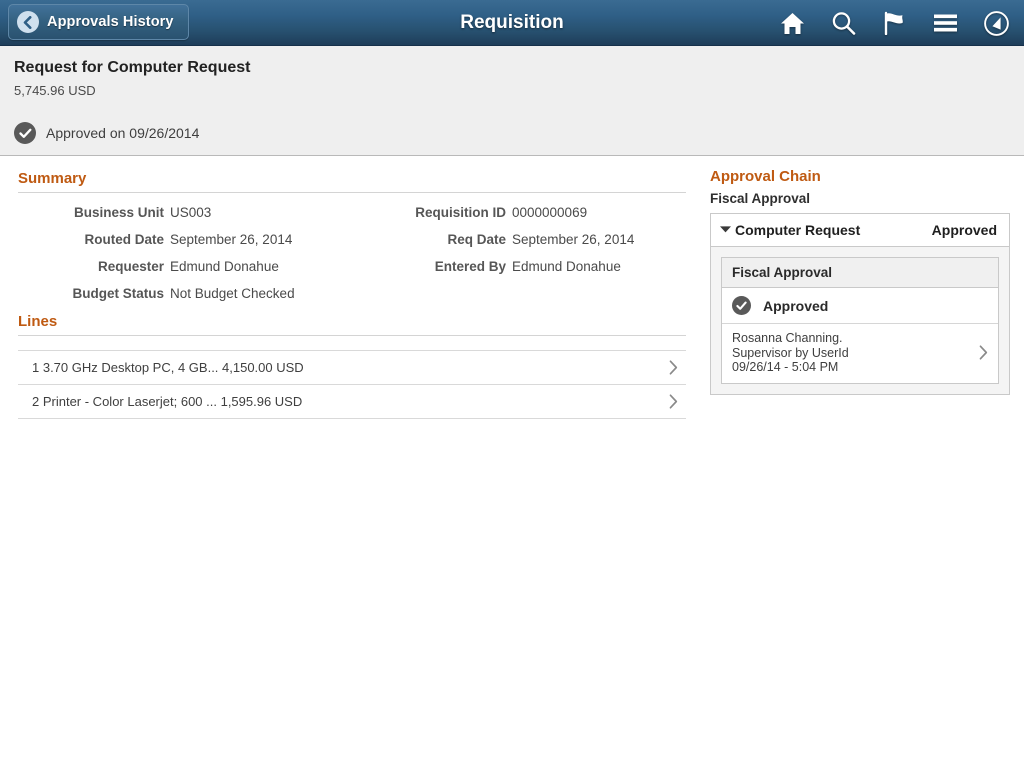 This screenshot has width=1024, height=768. I want to click on approval-panel-status: Approved, so click(964, 230).